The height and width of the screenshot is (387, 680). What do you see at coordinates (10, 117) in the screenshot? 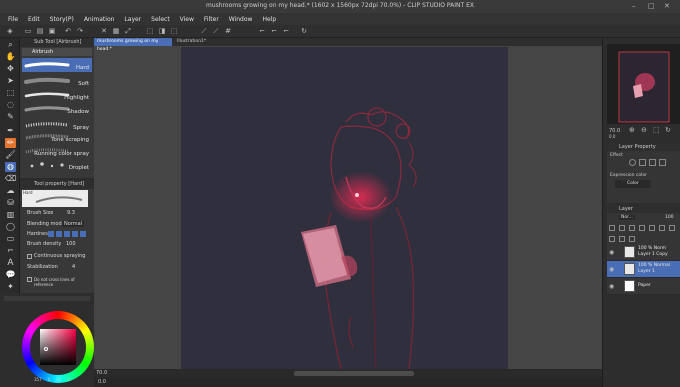
I see `eyedropper-tool-icon: ✎` at bounding box center [10, 117].